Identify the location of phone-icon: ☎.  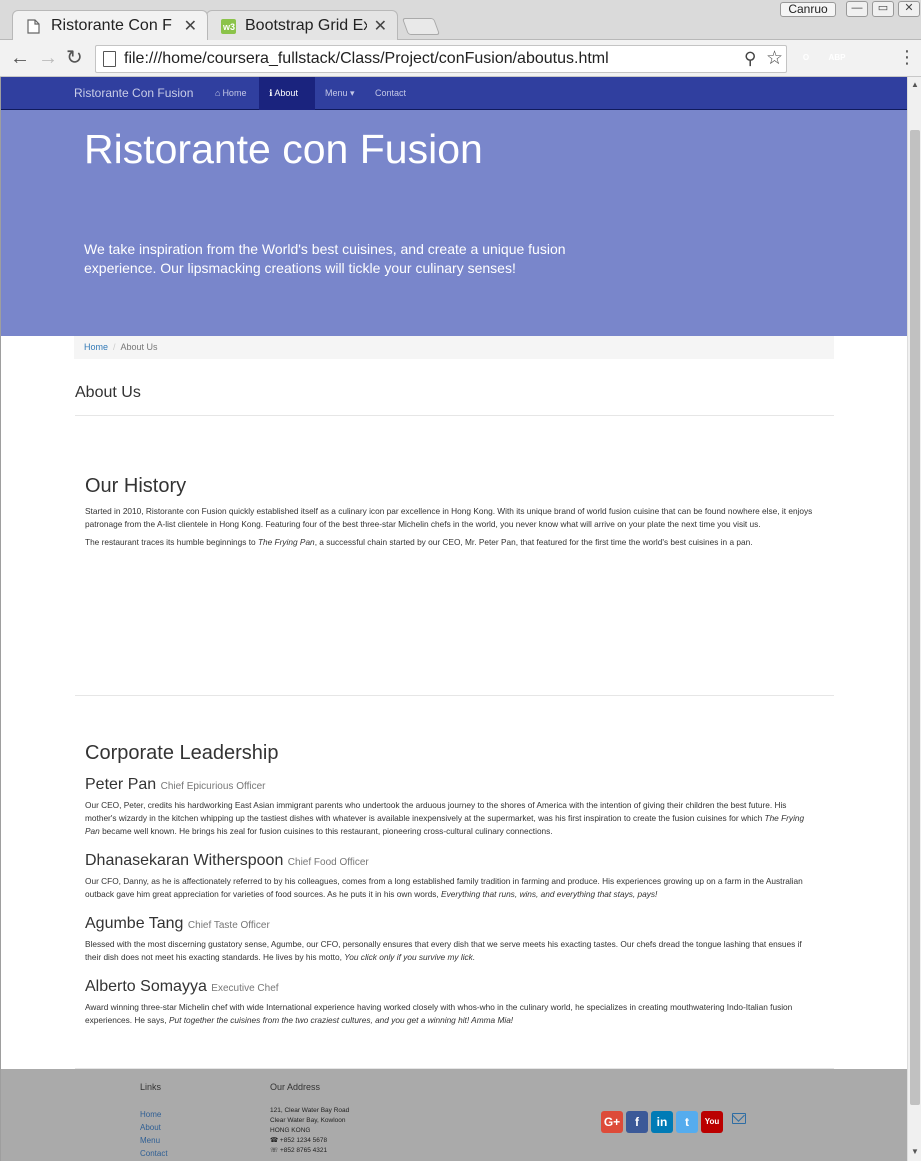
(274, 1140).